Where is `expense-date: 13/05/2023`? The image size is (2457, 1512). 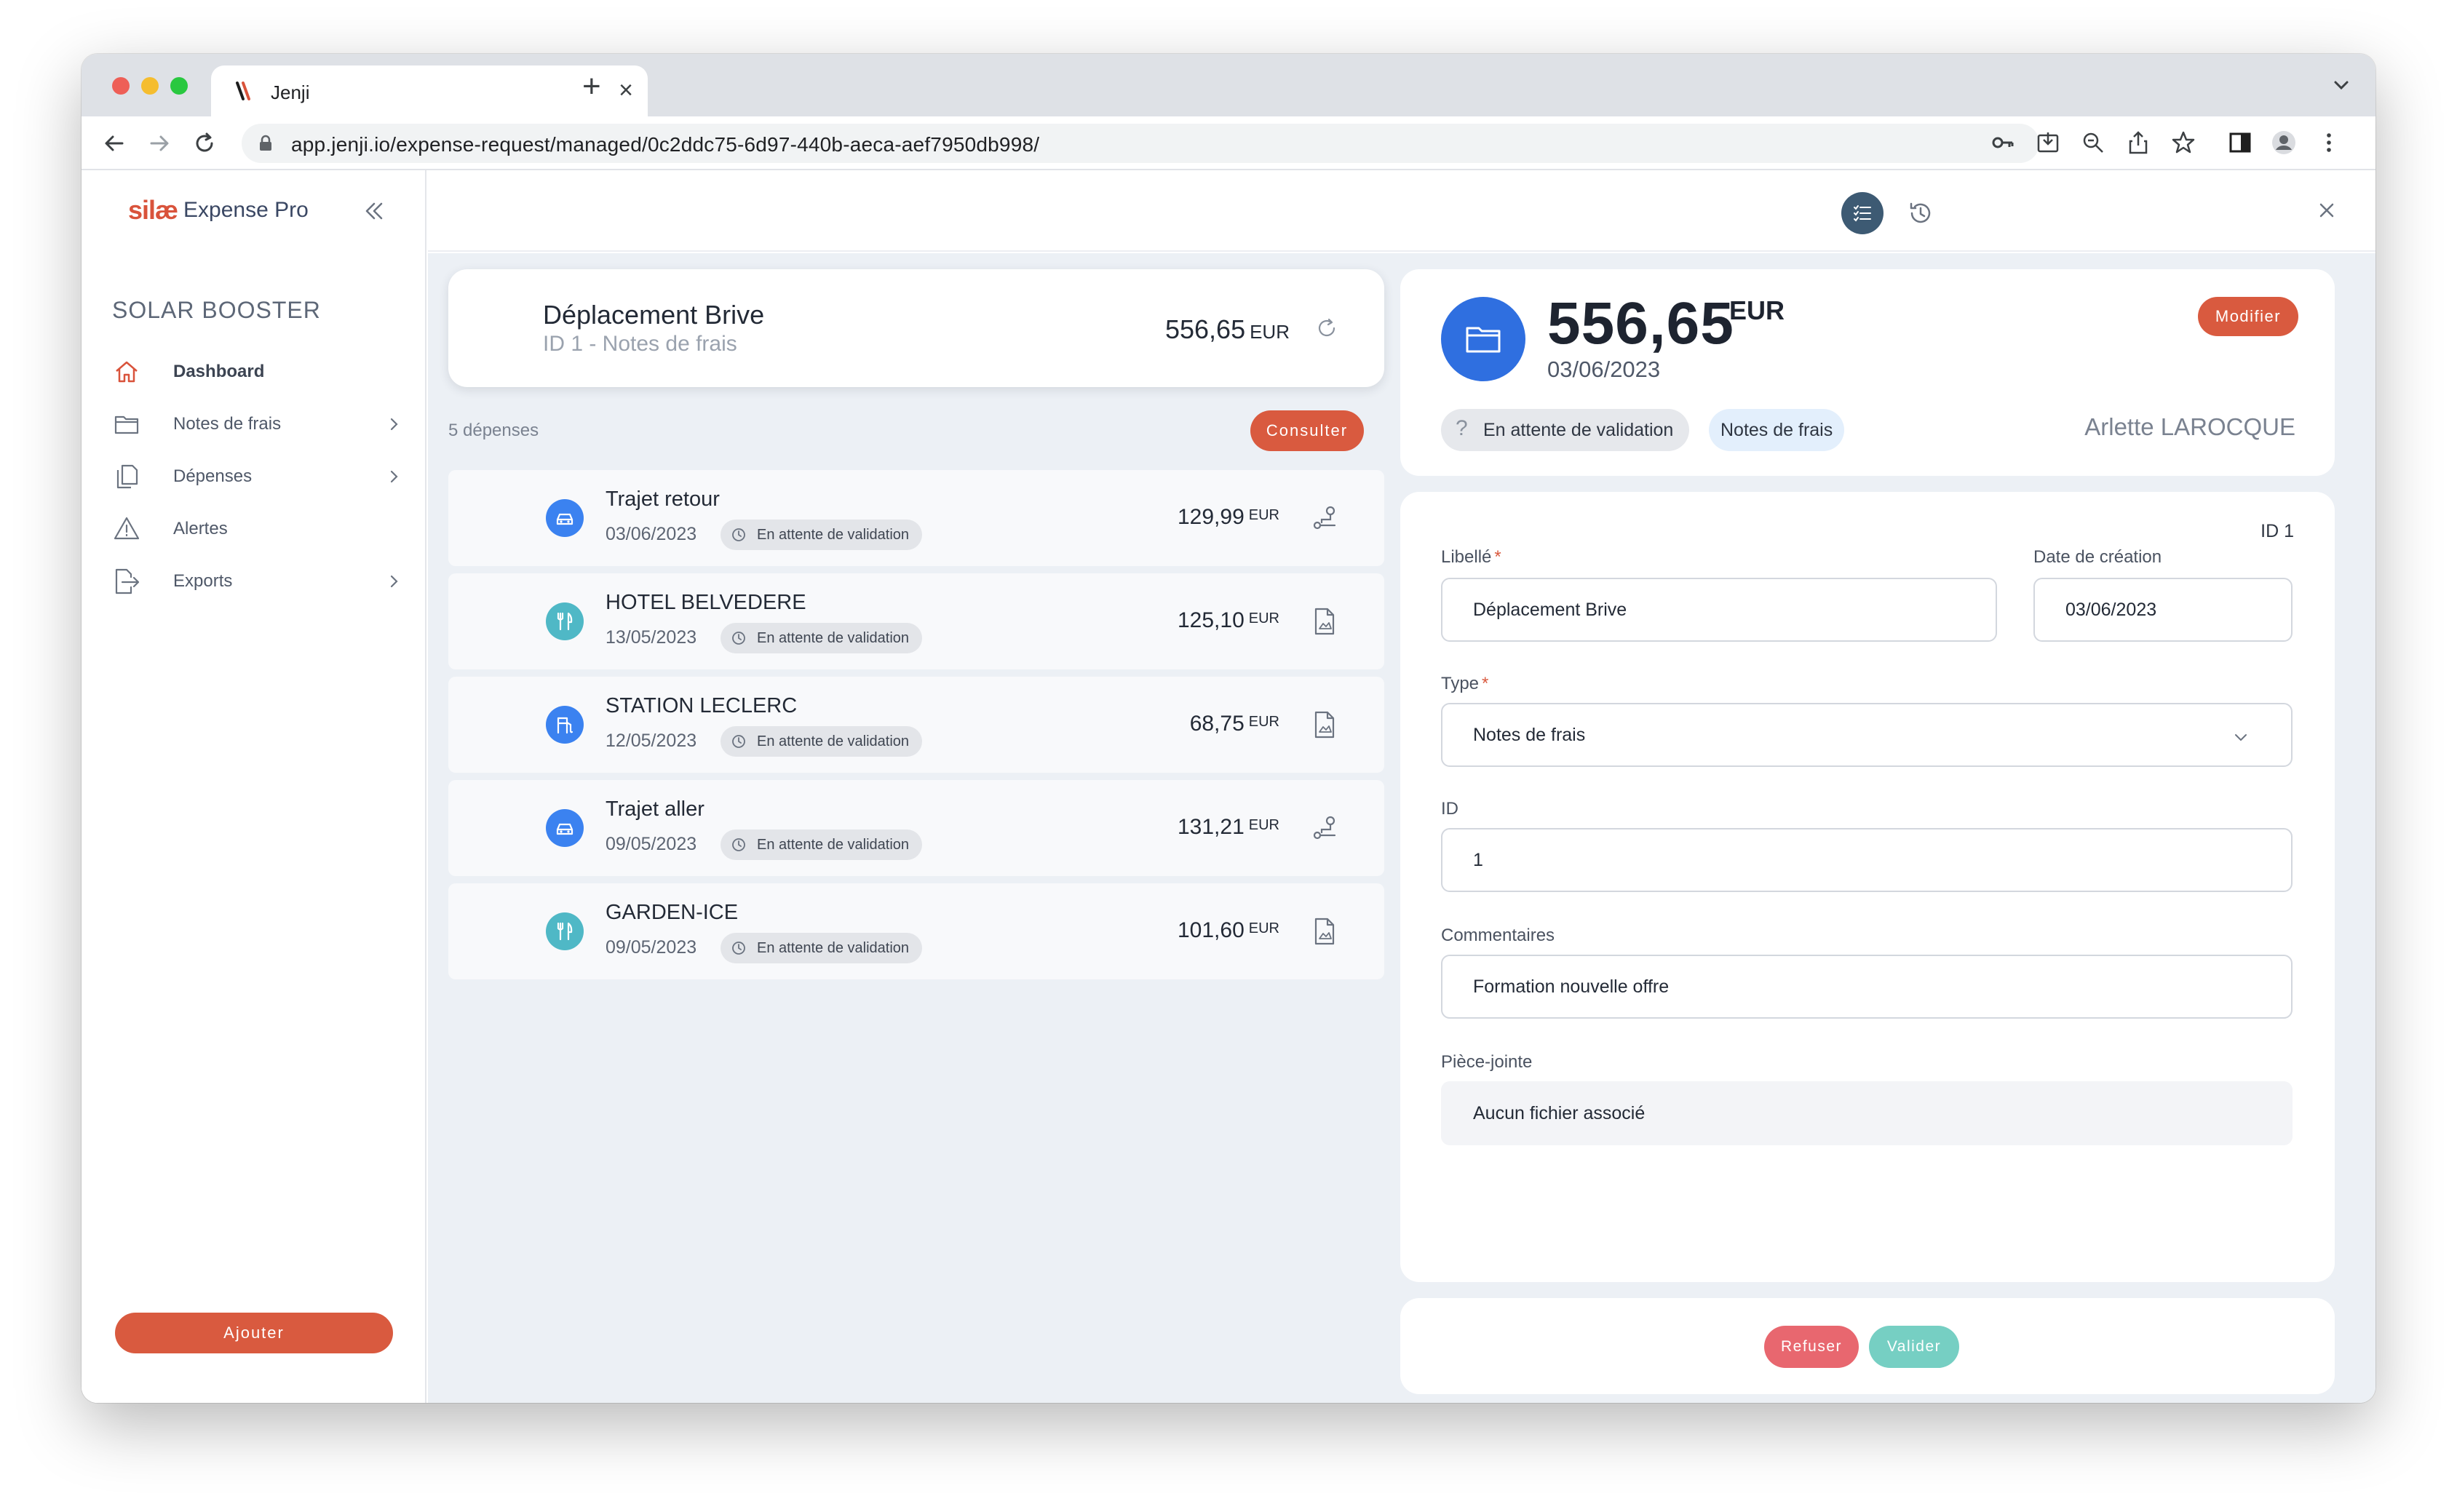
expense-date: 13/05/2023 is located at coordinates (652, 637).